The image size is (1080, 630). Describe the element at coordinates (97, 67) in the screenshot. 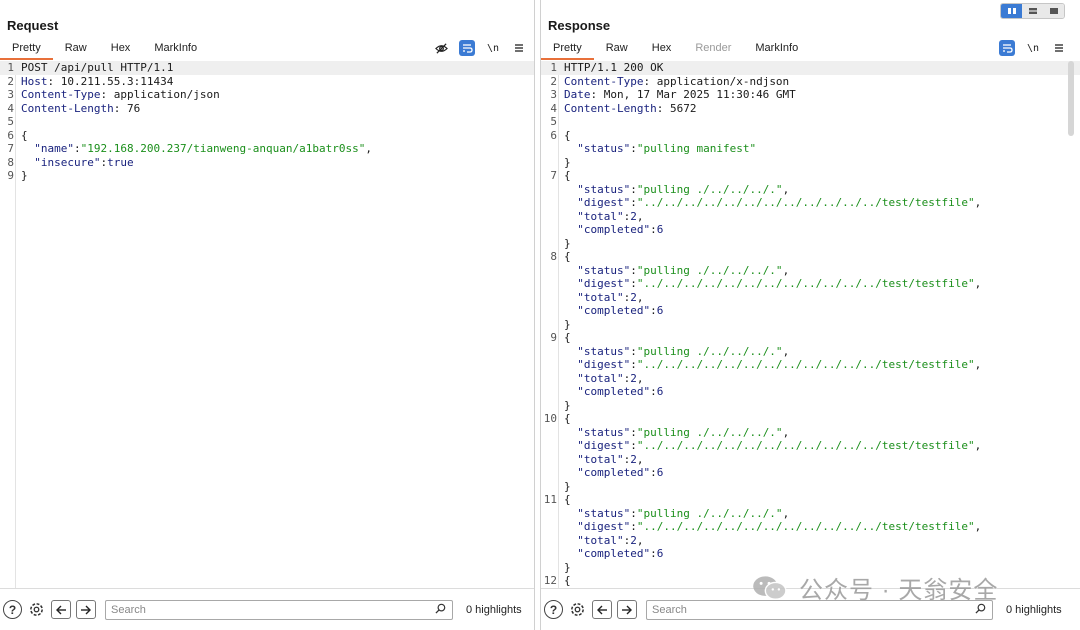

I see `code-token: POST /api/pull HTTP/1.1` at that location.